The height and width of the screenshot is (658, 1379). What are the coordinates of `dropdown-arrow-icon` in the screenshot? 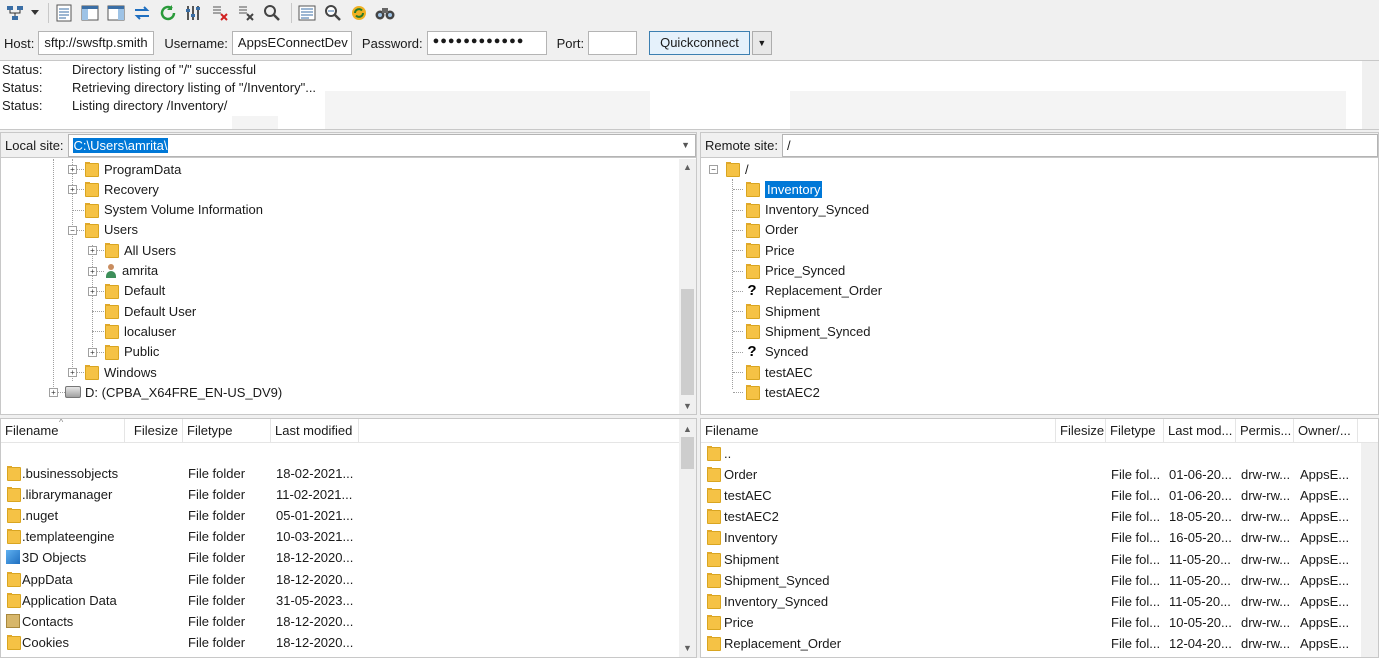 It's located at (35, 13).